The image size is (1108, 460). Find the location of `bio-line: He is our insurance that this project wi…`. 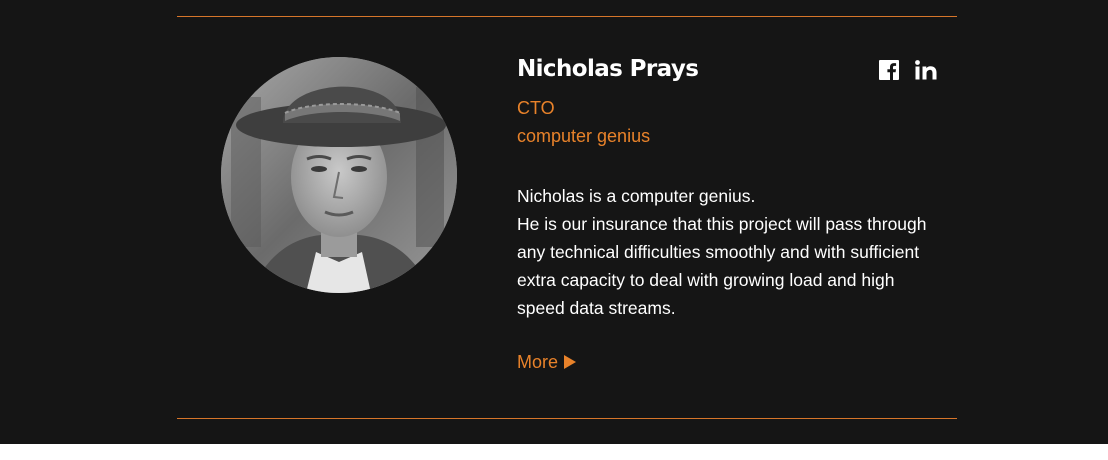

bio-line: He is our insurance that this project wi… is located at coordinates (722, 224).